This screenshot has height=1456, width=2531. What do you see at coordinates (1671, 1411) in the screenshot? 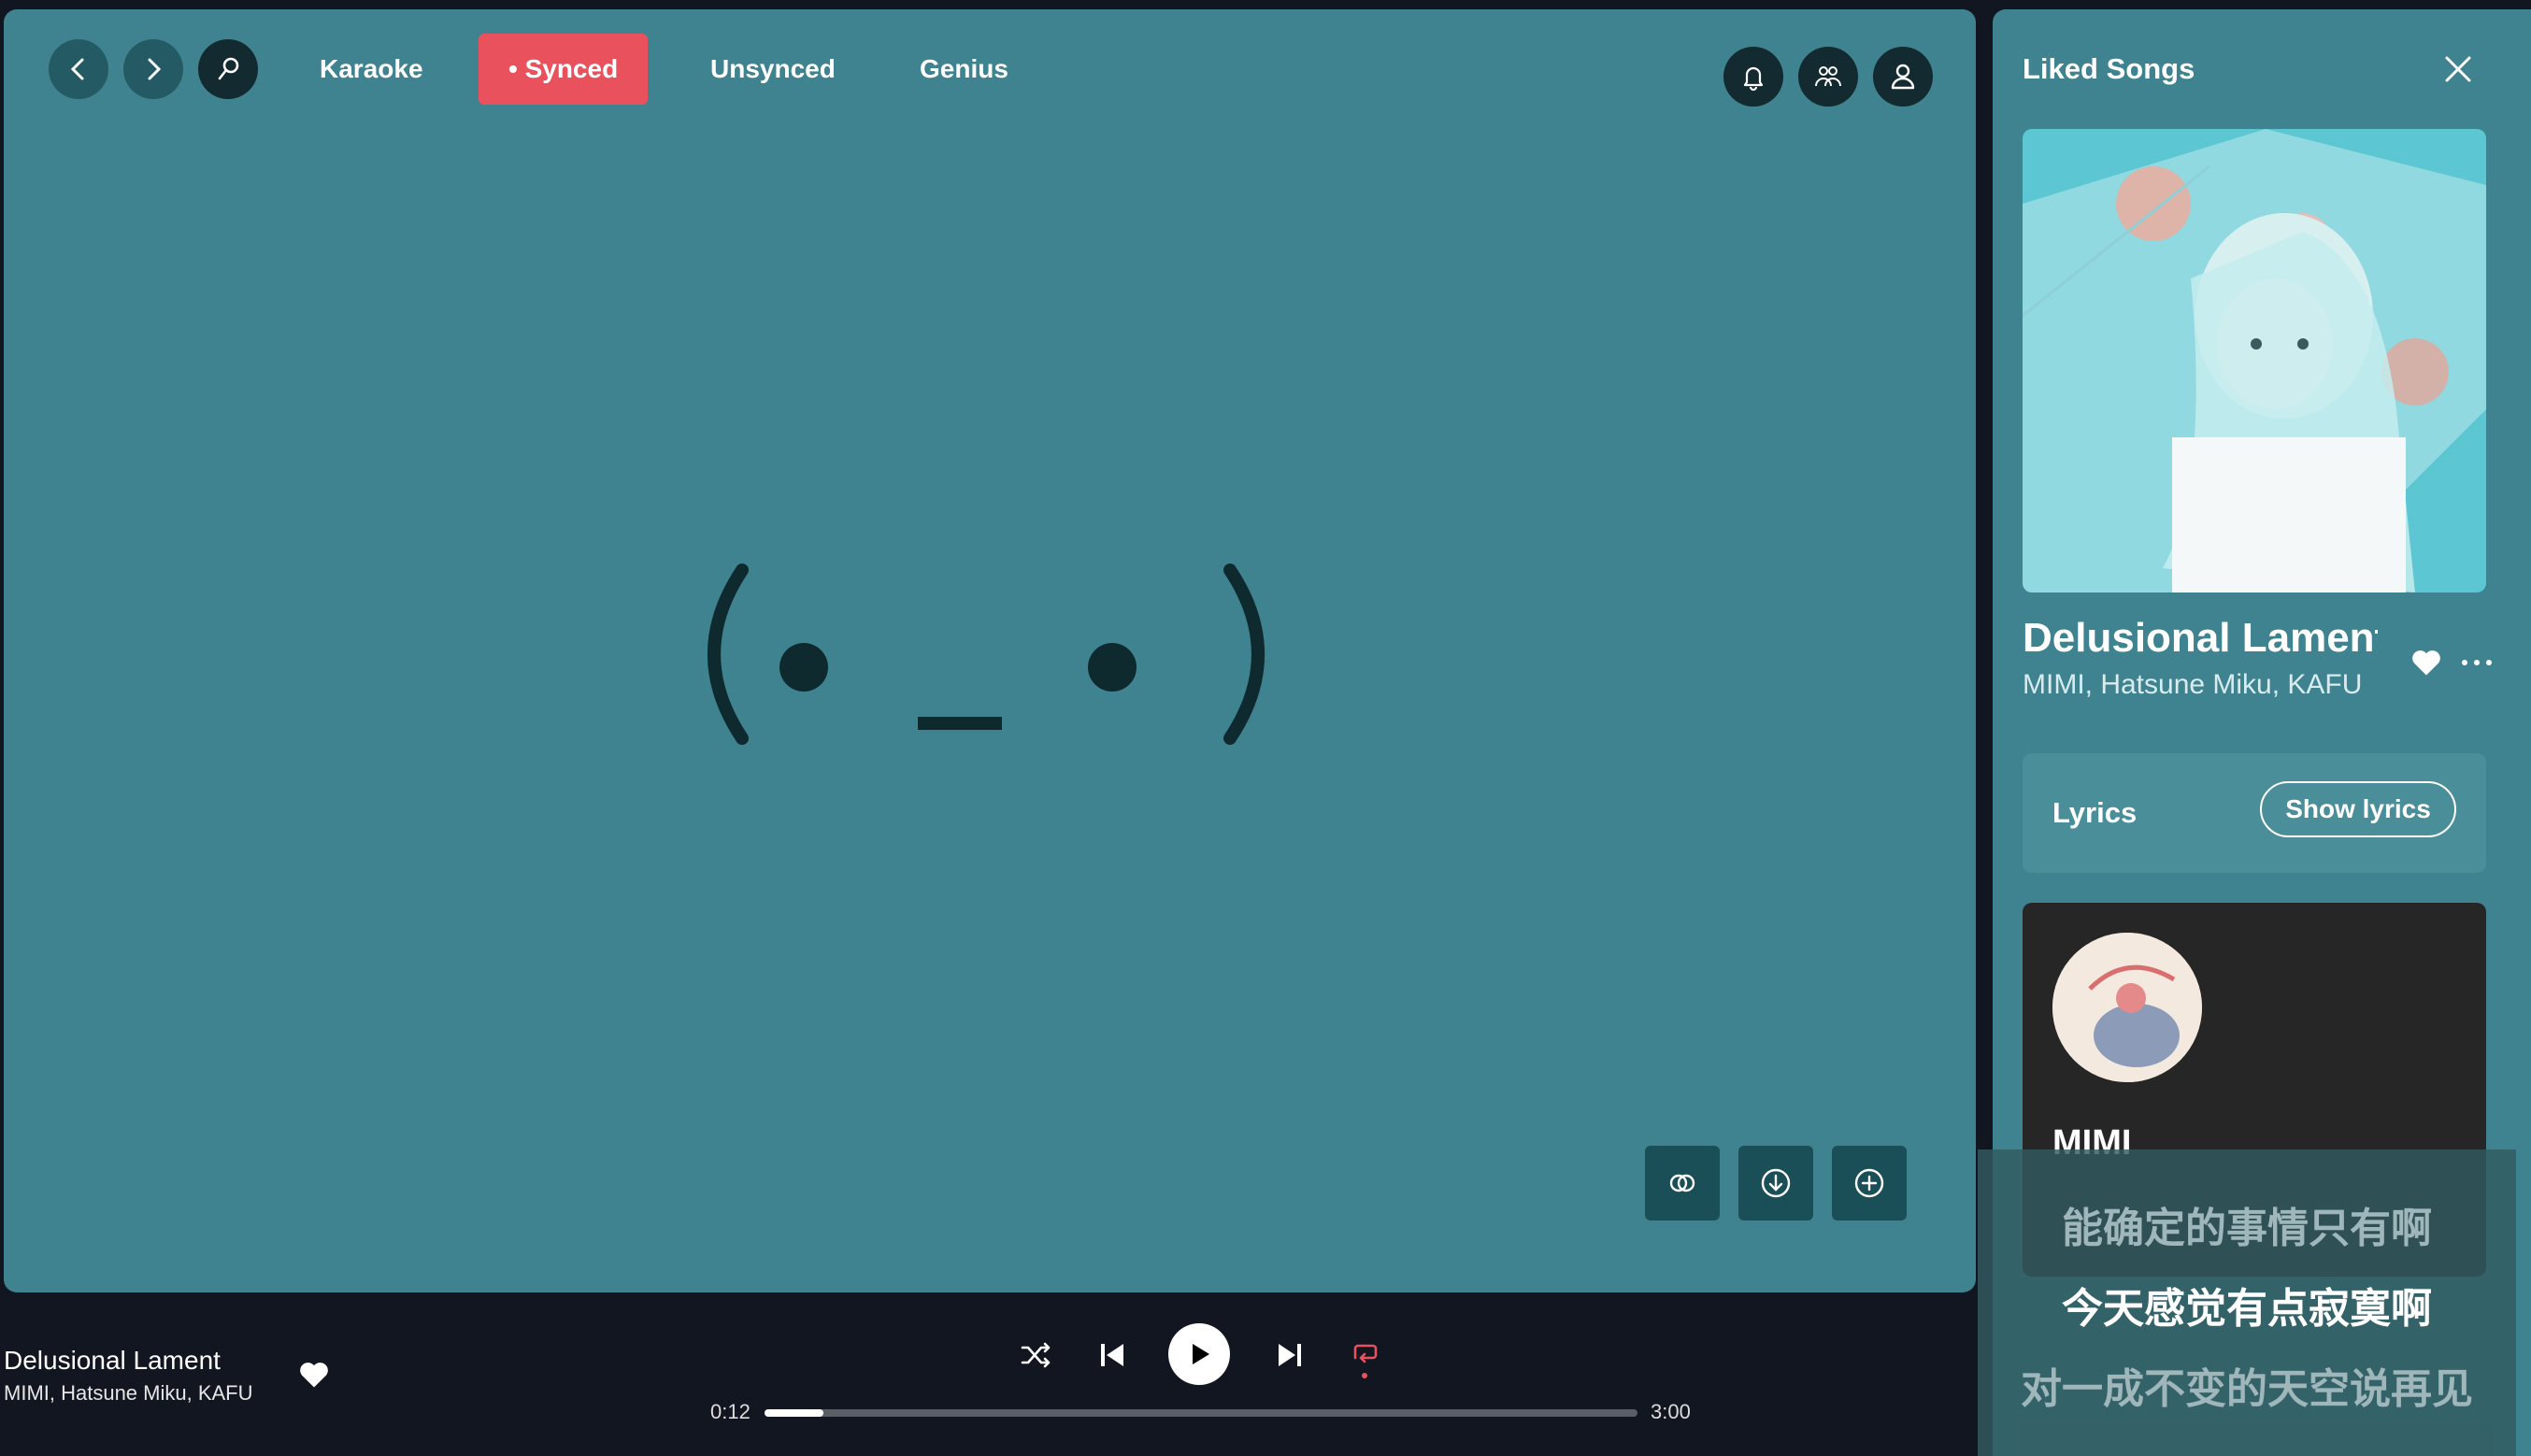
I see `duration-time: 3:00` at bounding box center [1671, 1411].